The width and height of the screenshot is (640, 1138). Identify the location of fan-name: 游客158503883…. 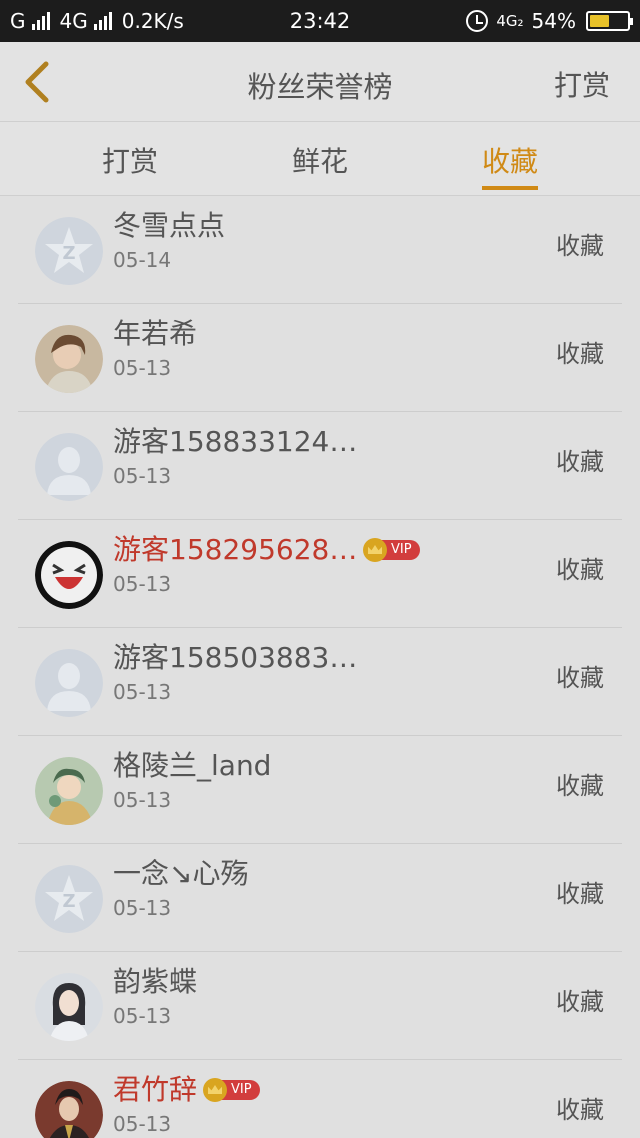
(235, 657).